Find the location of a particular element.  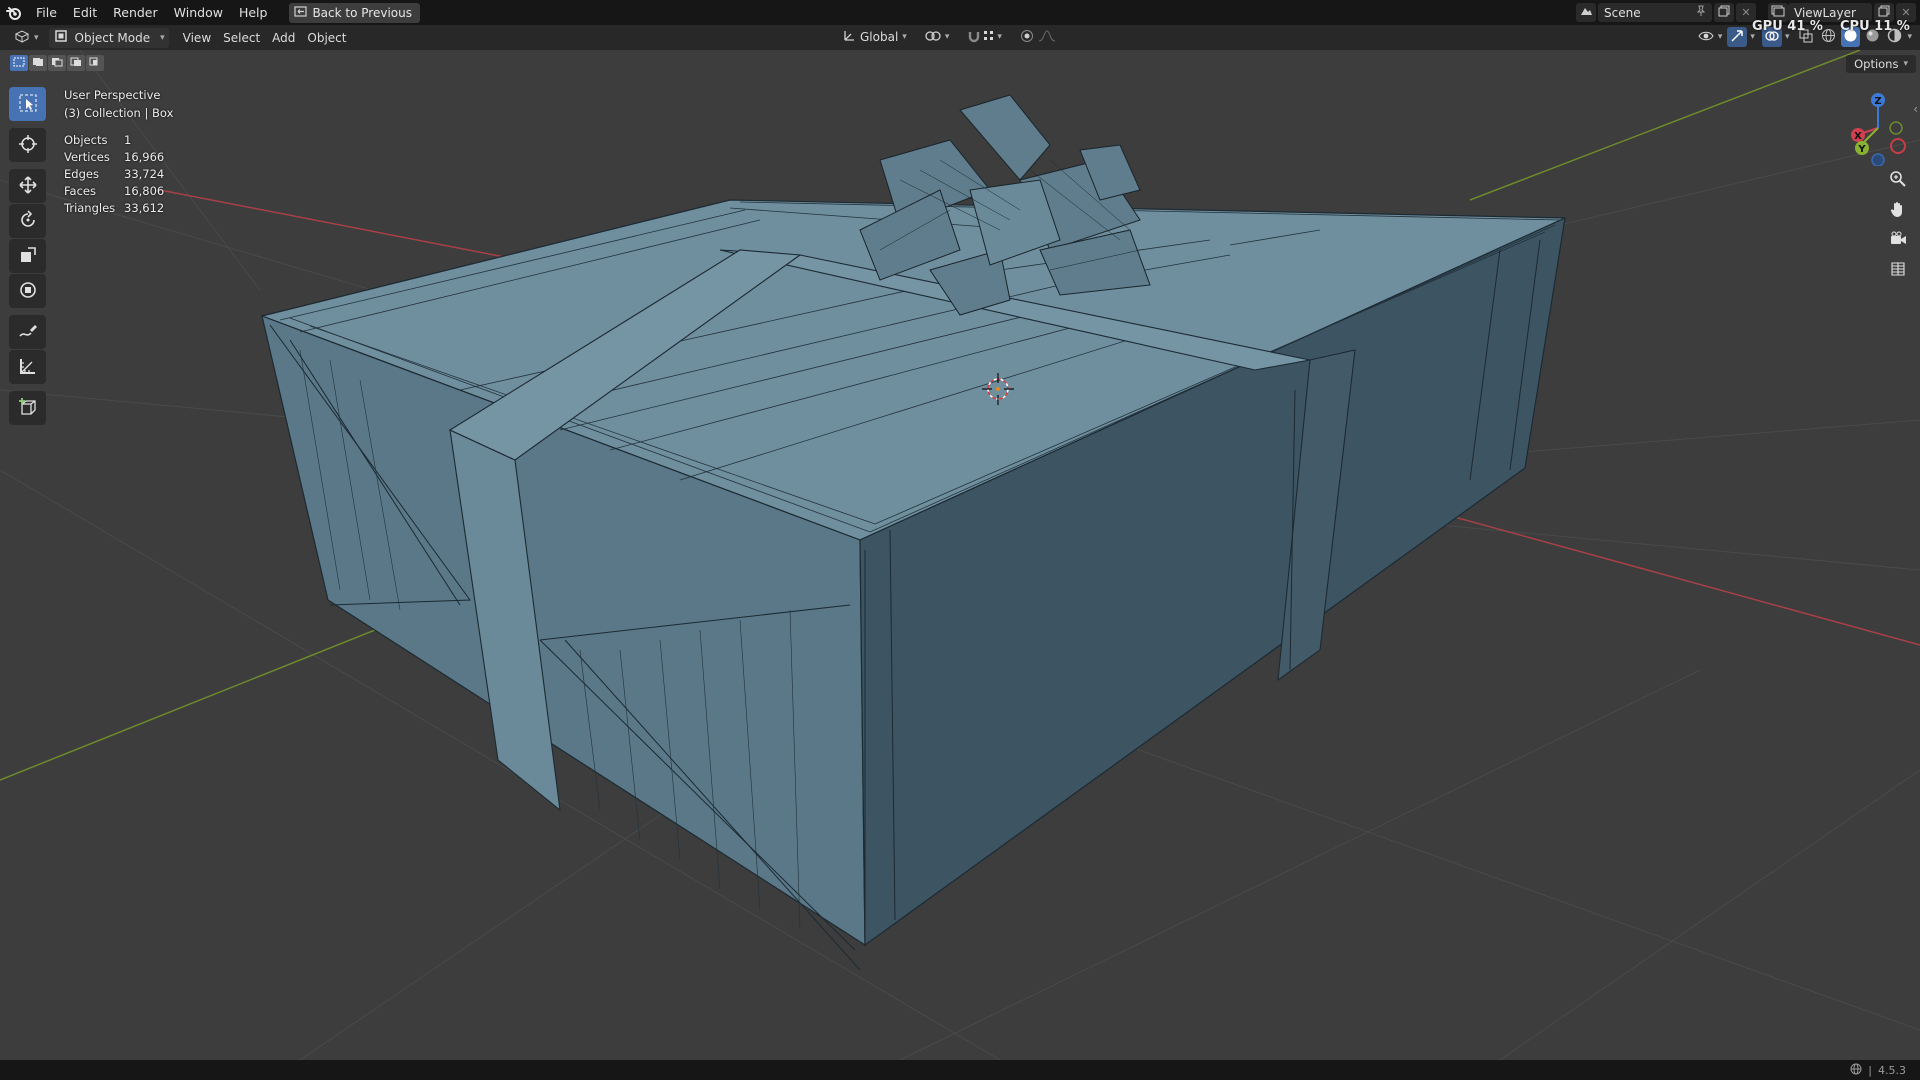

visibility-dropdown: ▾ is located at coordinates (1710, 37).